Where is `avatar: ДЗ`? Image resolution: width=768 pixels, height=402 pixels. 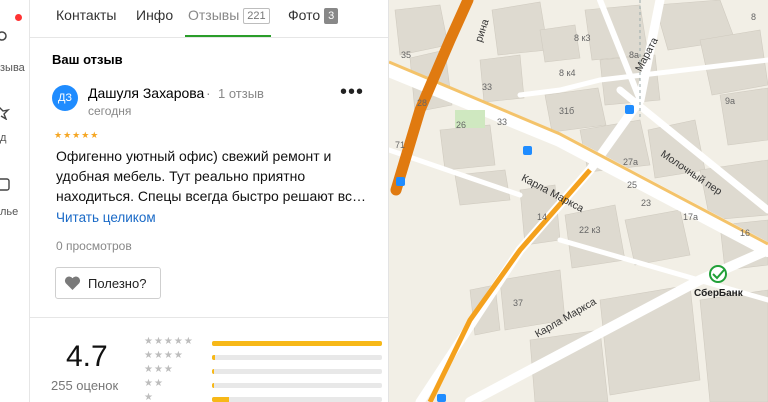
avatar: ДЗ is located at coordinates (65, 98).